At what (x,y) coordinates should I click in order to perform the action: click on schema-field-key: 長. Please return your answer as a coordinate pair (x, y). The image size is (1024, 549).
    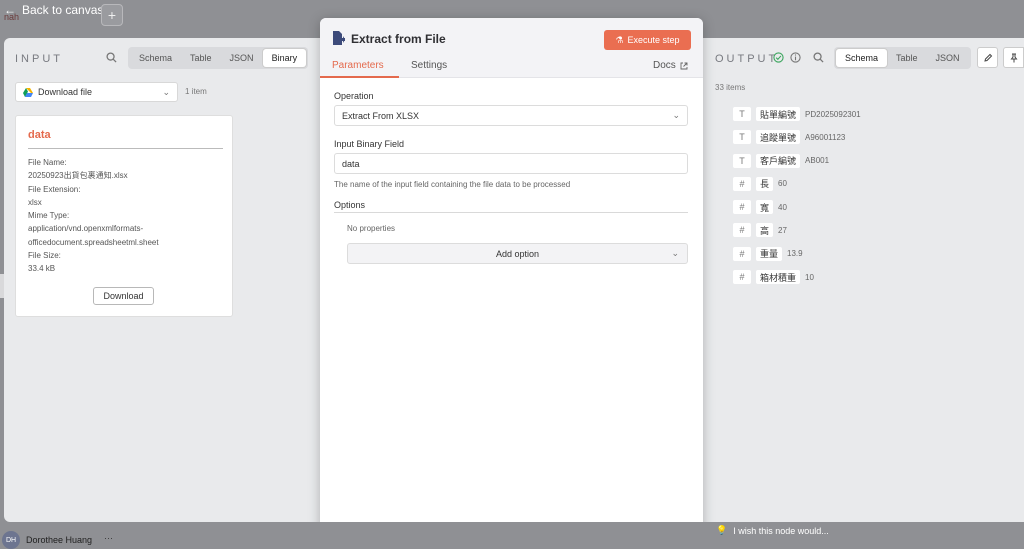
    Looking at the image, I should click on (765, 183).